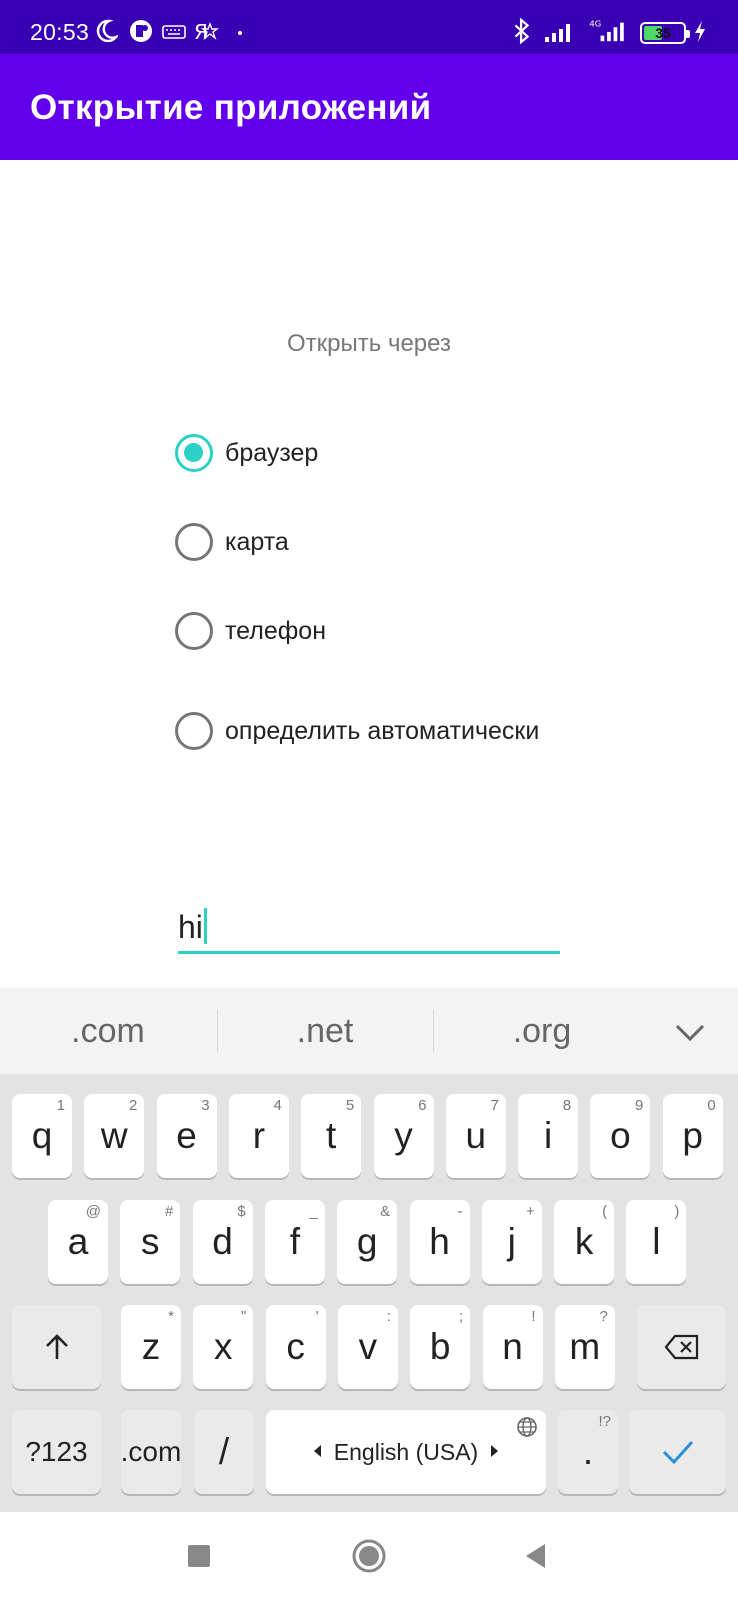  What do you see at coordinates (194, 453) in the screenshot?
I see `radio-checked-icon` at bounding box center [194, 453].